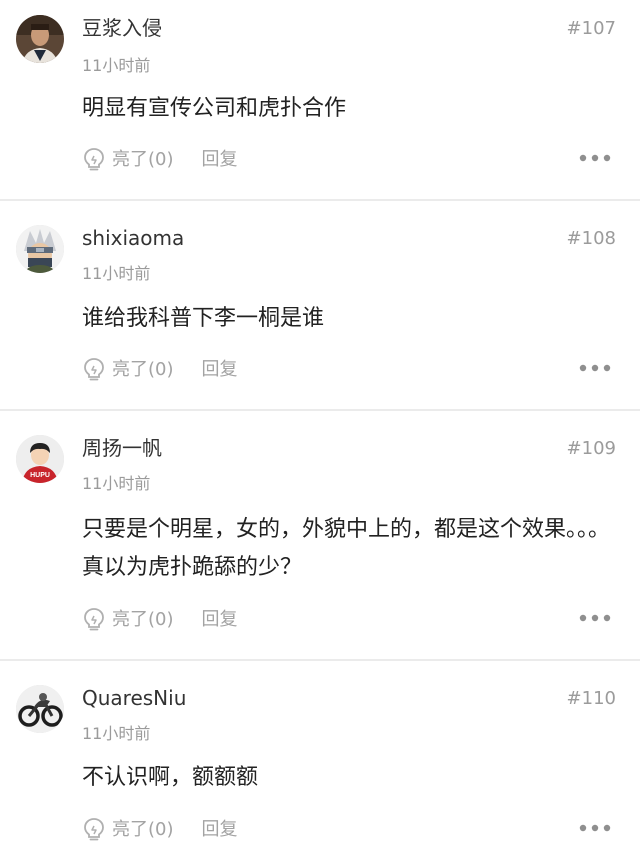  What do you see at coordinates (40, 475) in the screenshot?
I see `svg-text: HUPU` at bounding box center [40, 475].